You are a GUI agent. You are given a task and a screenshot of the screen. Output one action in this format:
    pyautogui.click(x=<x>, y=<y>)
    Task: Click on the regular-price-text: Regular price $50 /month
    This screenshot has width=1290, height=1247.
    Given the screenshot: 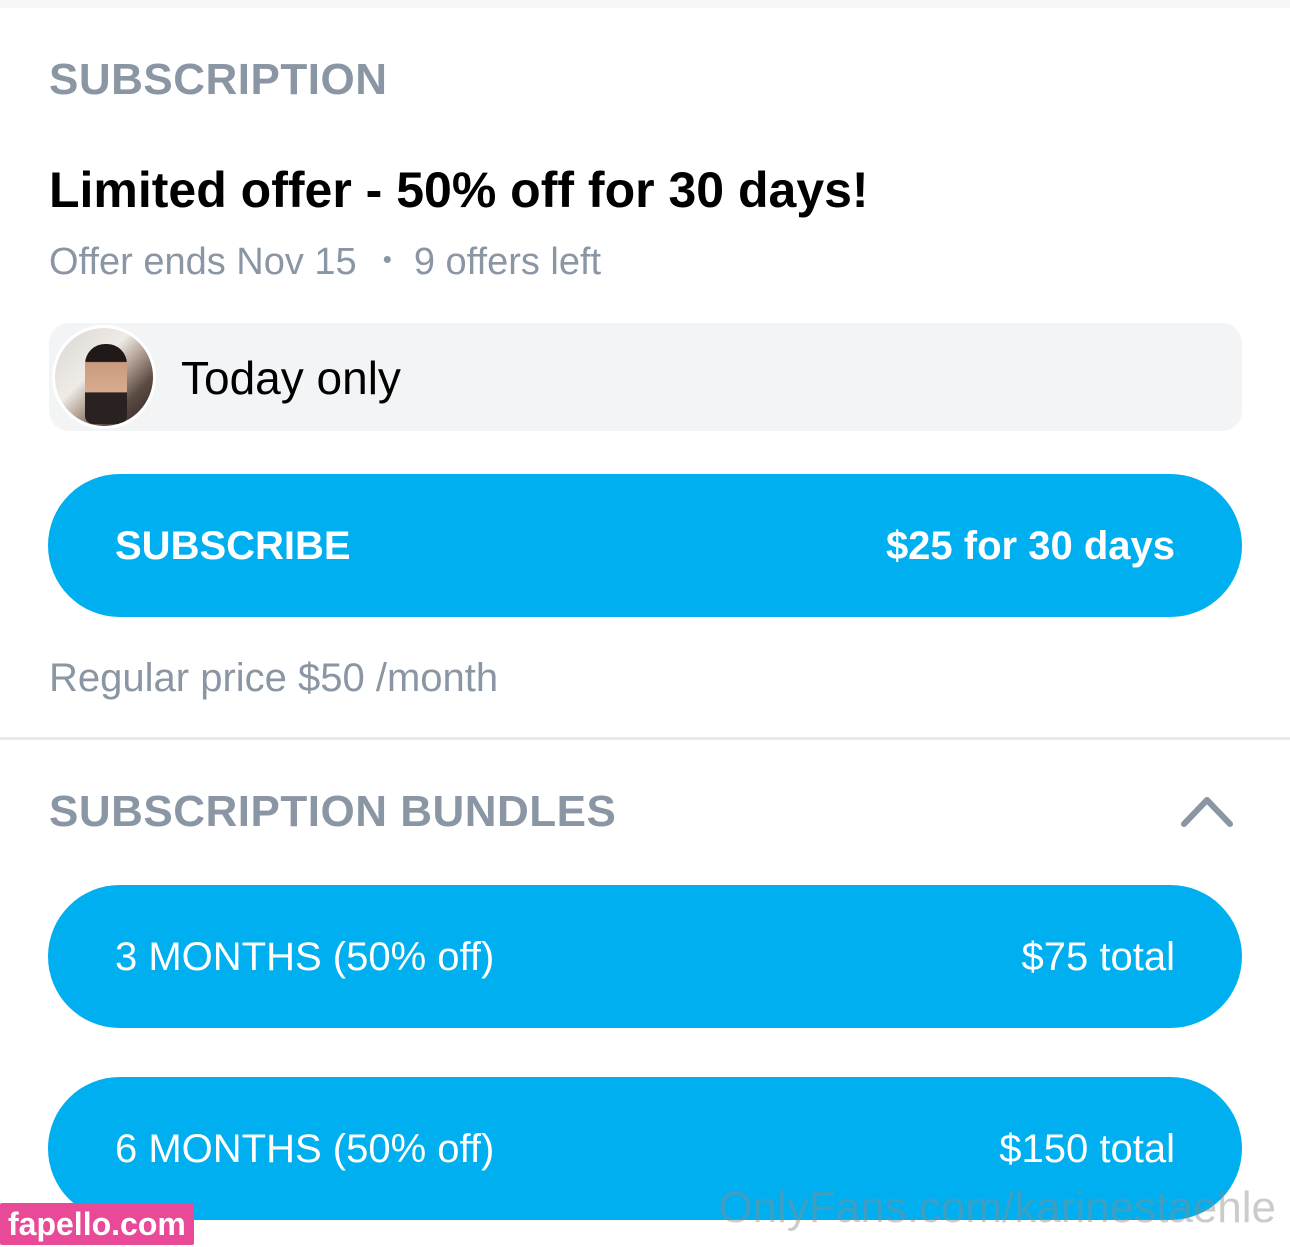 What is the action you would take?
    pyautogui.click(x=274, y=678)
    